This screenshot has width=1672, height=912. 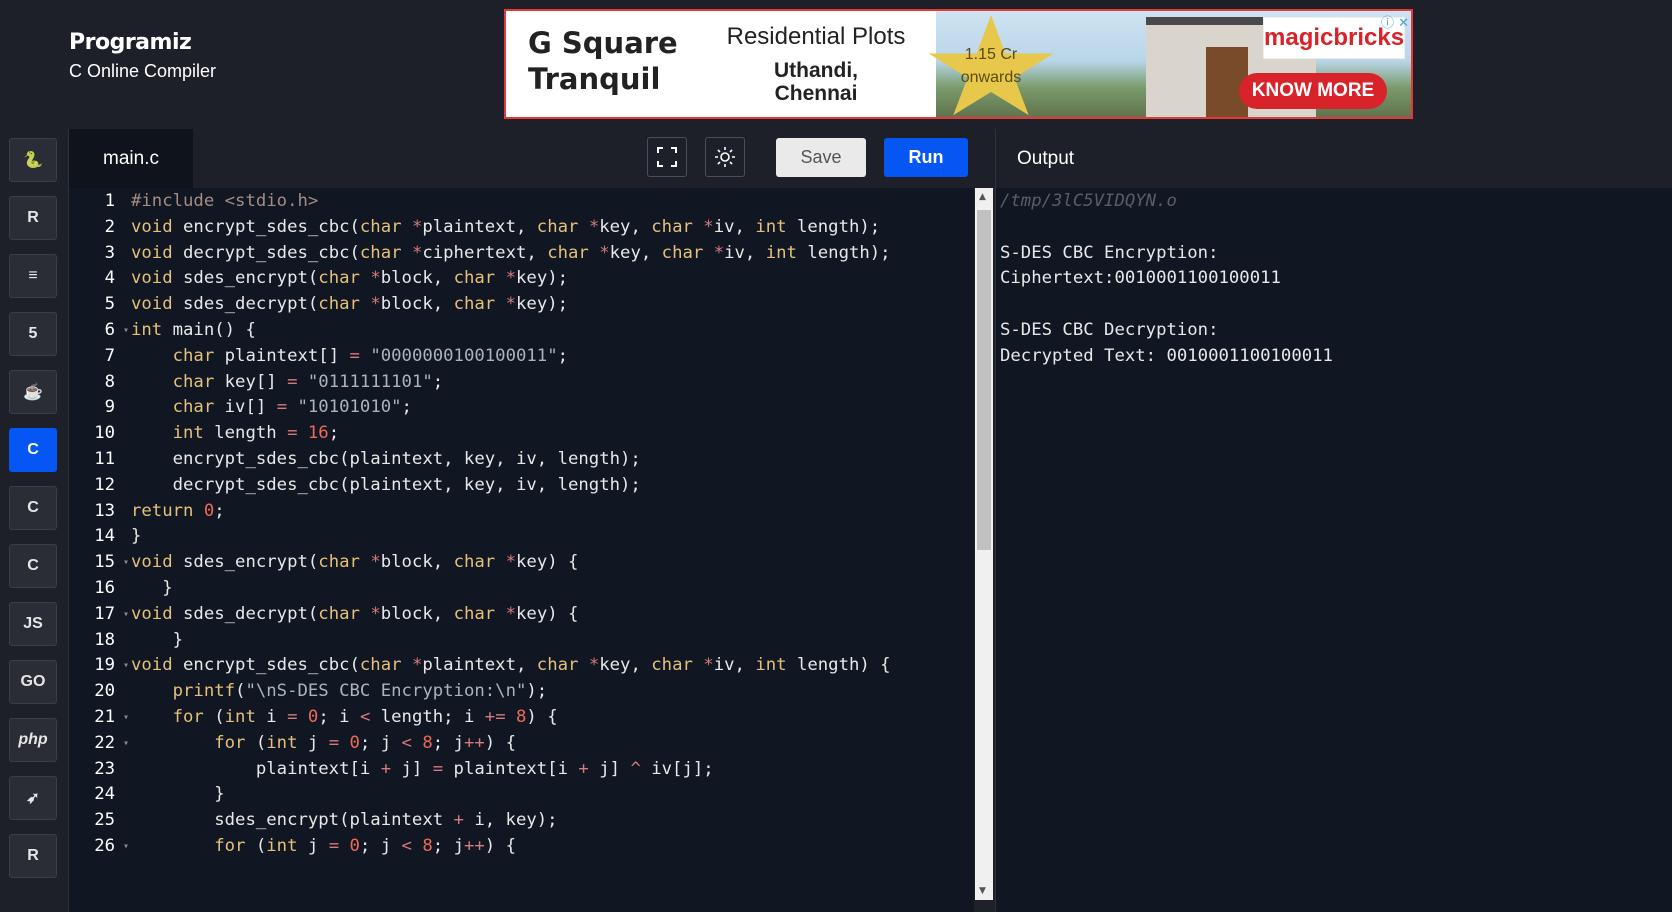 I want to click on code-text: char plaintext[] = "0000000100100011";, so click(x=349, y=356).